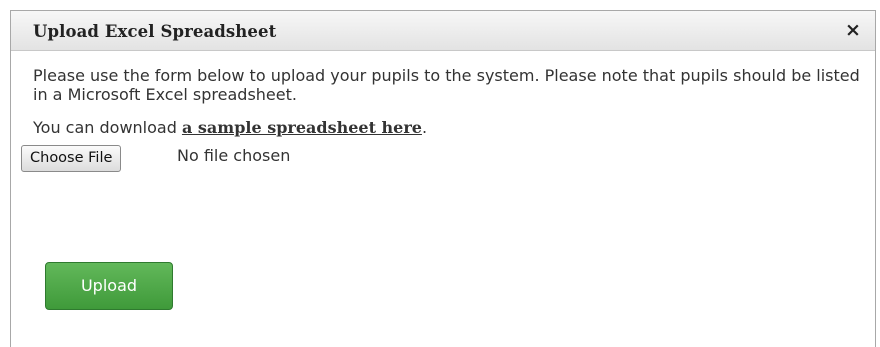  Describe the element at coordinates (424, 127) in the screenshot. I see `download-suffix: .` at that location.